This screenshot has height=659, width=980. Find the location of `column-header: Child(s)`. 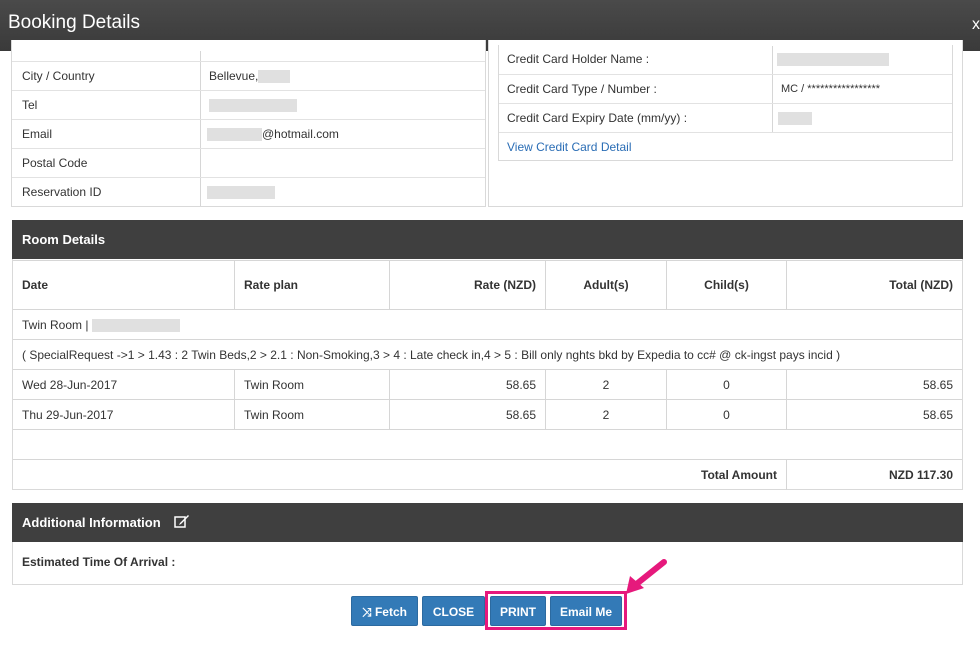

column-header: Child(s) is located at coordinates (726, 285).